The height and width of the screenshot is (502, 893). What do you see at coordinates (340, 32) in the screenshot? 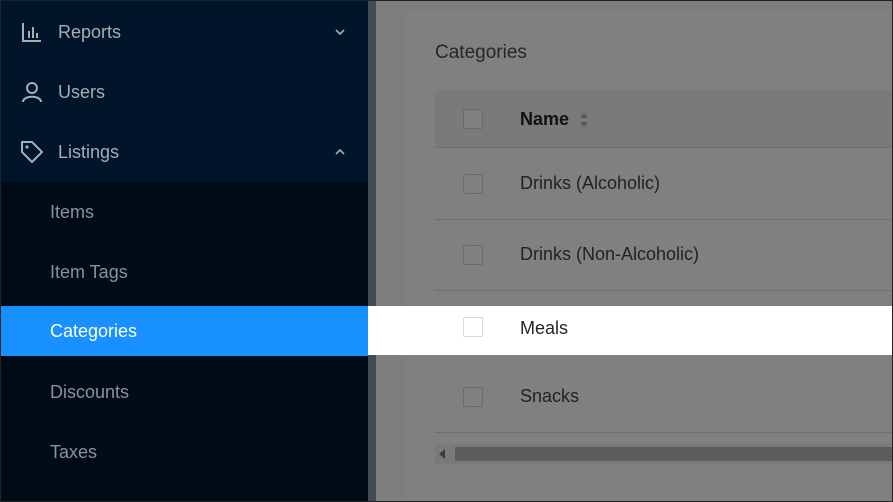
I see `chevron-down-icon` at bounding box center [340, 32].